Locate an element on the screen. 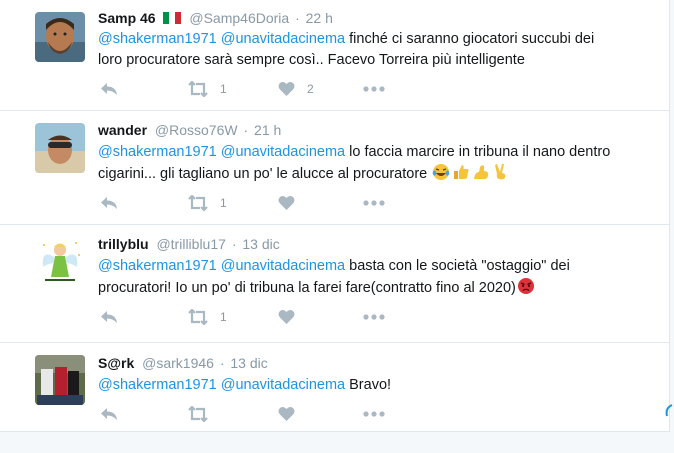 Image resolution: width=674 pixels, height=453 pixels. timeline-footer is located at coordinates (337, 442).